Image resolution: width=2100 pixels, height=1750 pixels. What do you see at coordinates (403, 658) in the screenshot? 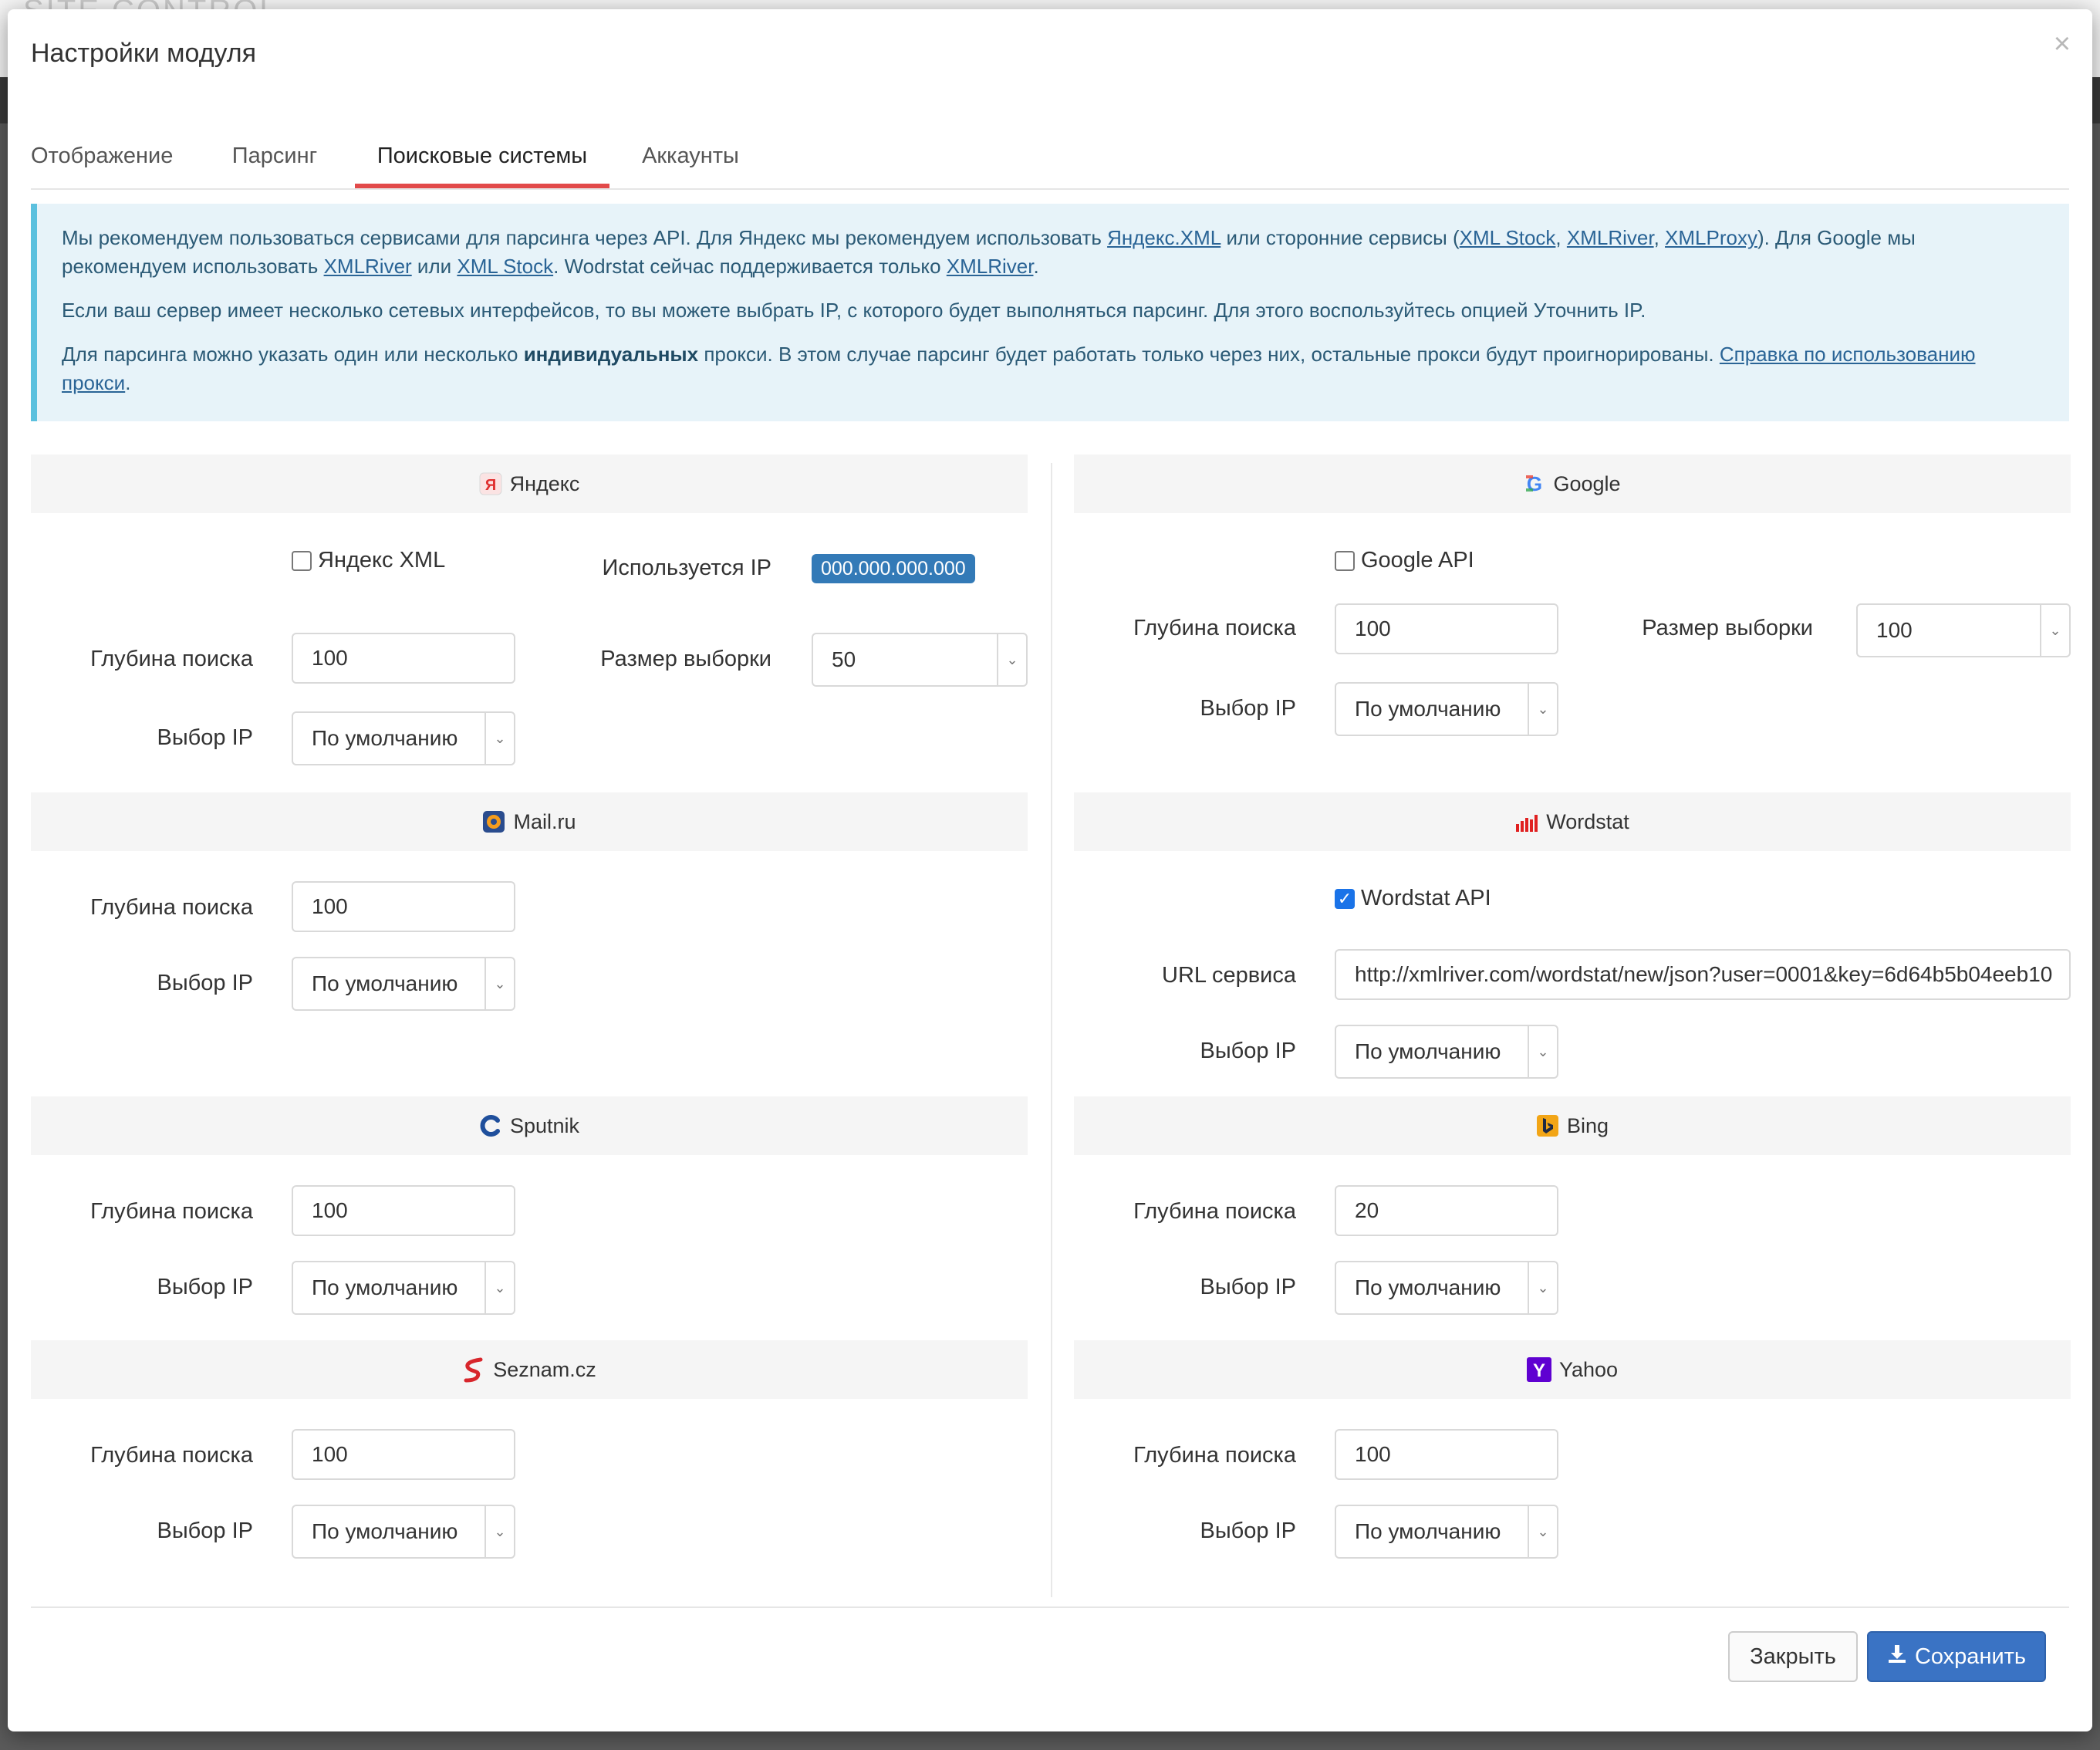
I see `yandex-depth-input: 100` at bounding box center [403, 658].